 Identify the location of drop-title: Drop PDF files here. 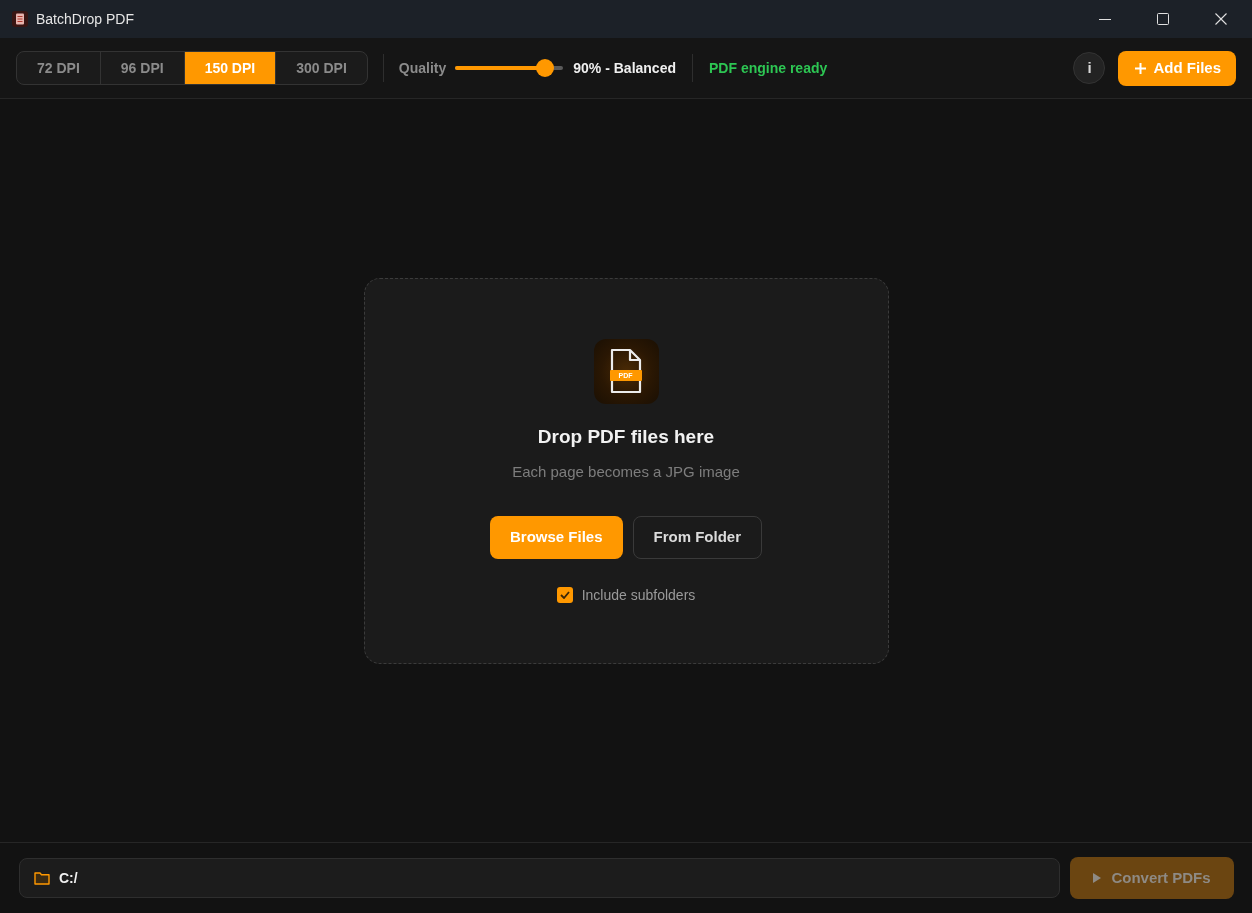
(626, 436).